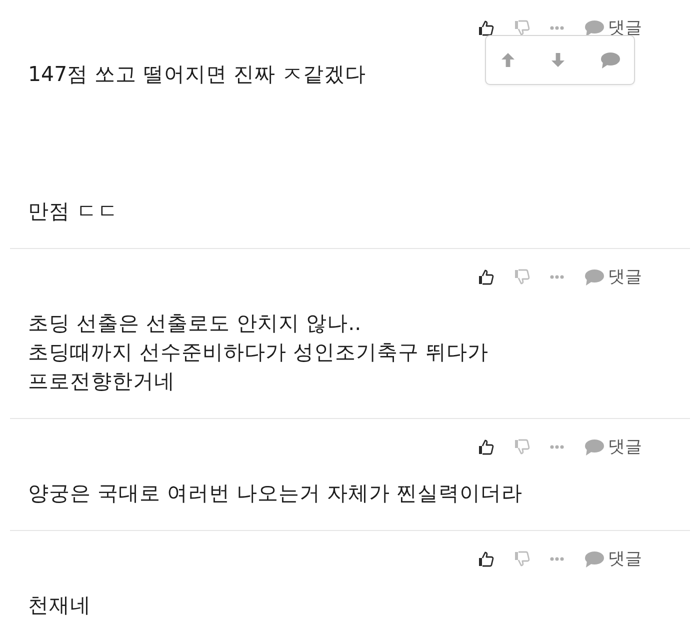  I want to click on comment-text: 만점 ㄷㄷ, so click(73, 211).